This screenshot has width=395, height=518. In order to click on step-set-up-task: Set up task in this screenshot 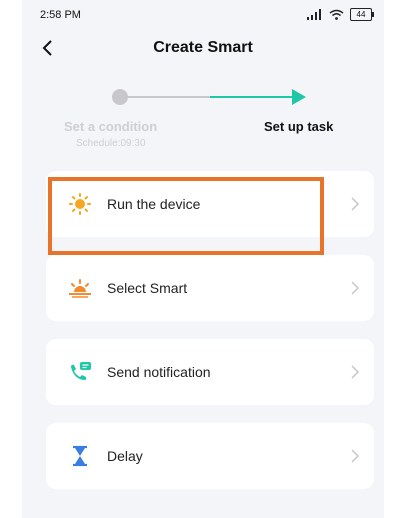, I will do `click(299, 126)`.